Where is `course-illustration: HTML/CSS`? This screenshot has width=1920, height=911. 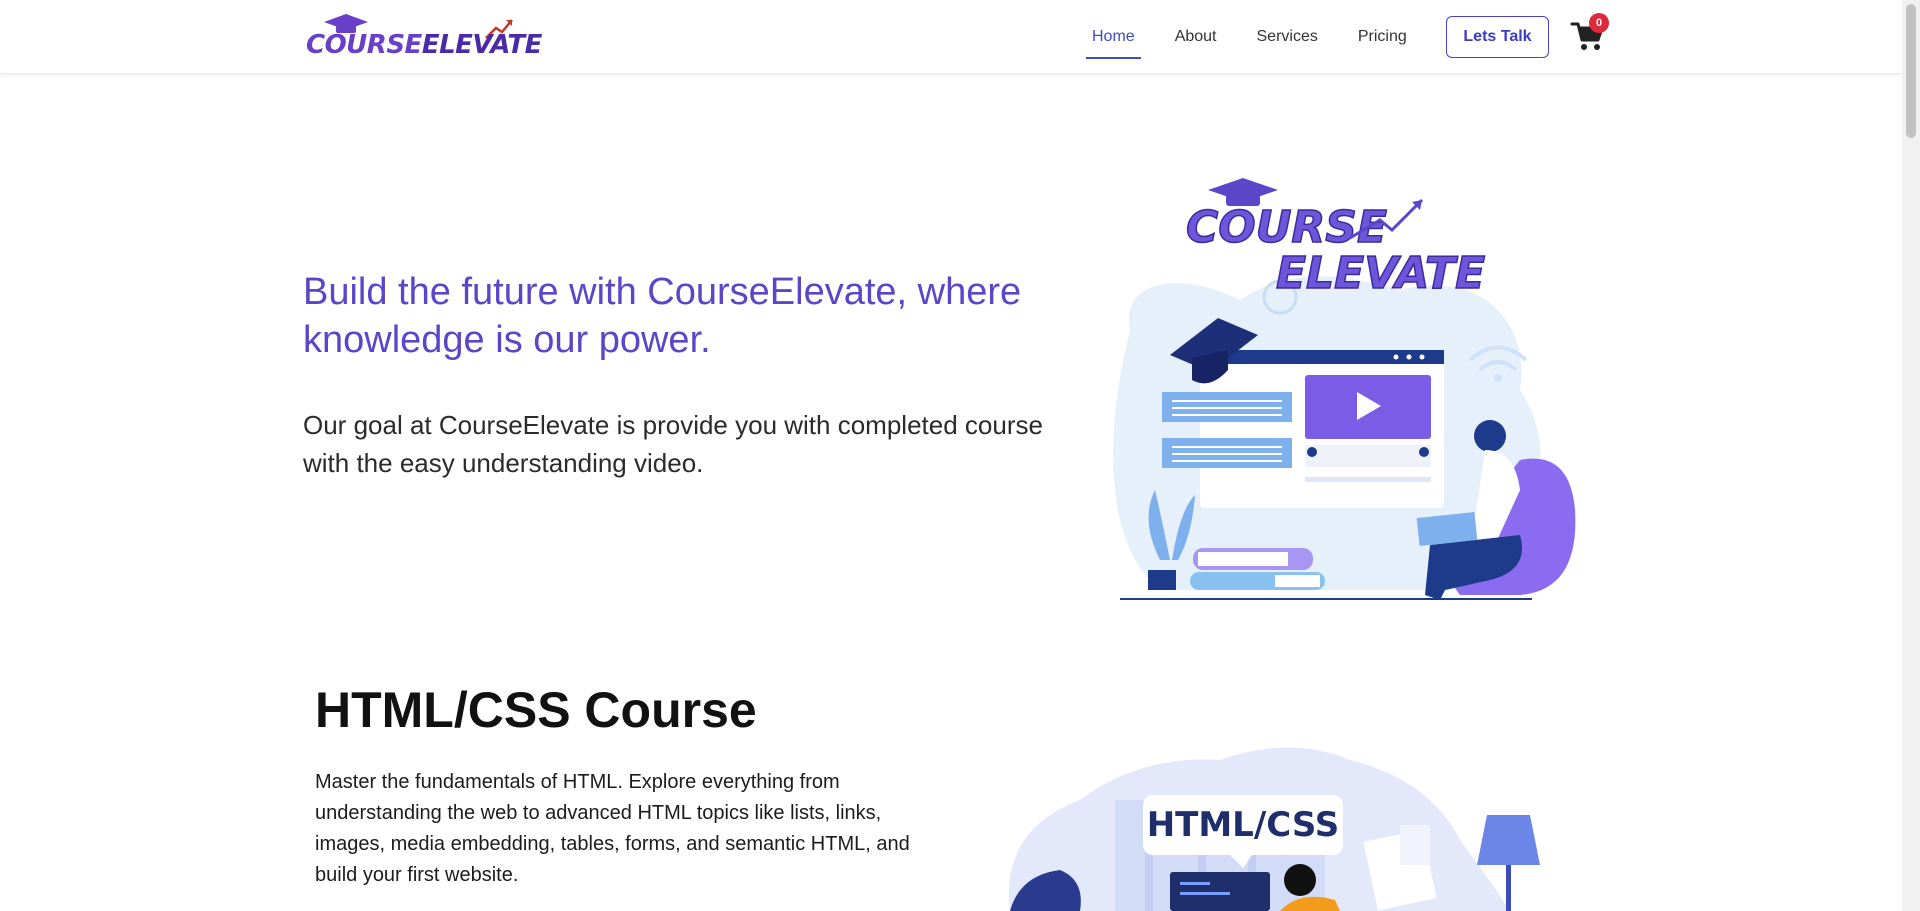
course-illustration: HTML/CSS is located at coordinates (1274, 829).